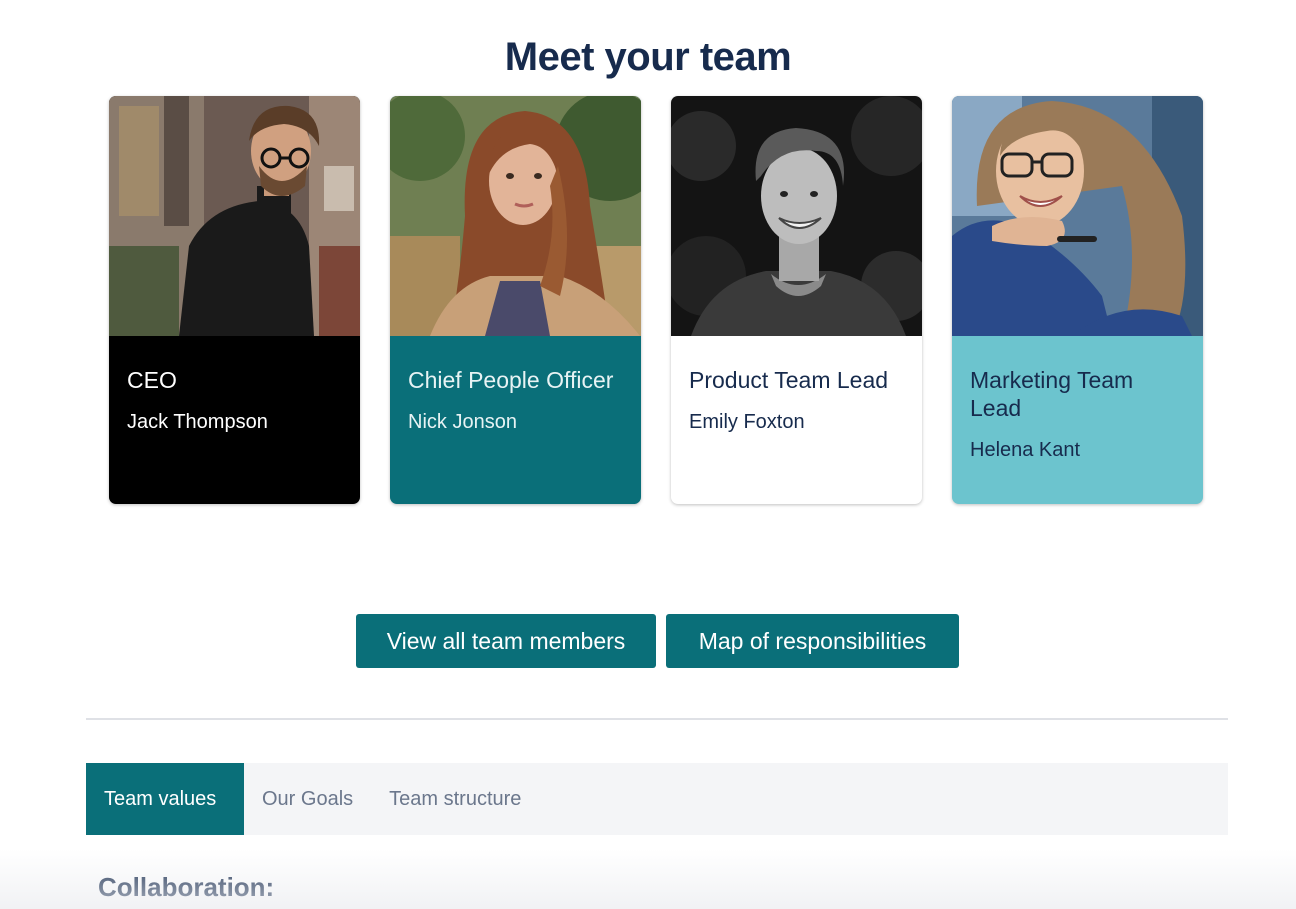  What do you see at coordinates (307, 799) in the screenshot?
I see `tab-our-goals: Our Goals` at bounding box center [307, 799].